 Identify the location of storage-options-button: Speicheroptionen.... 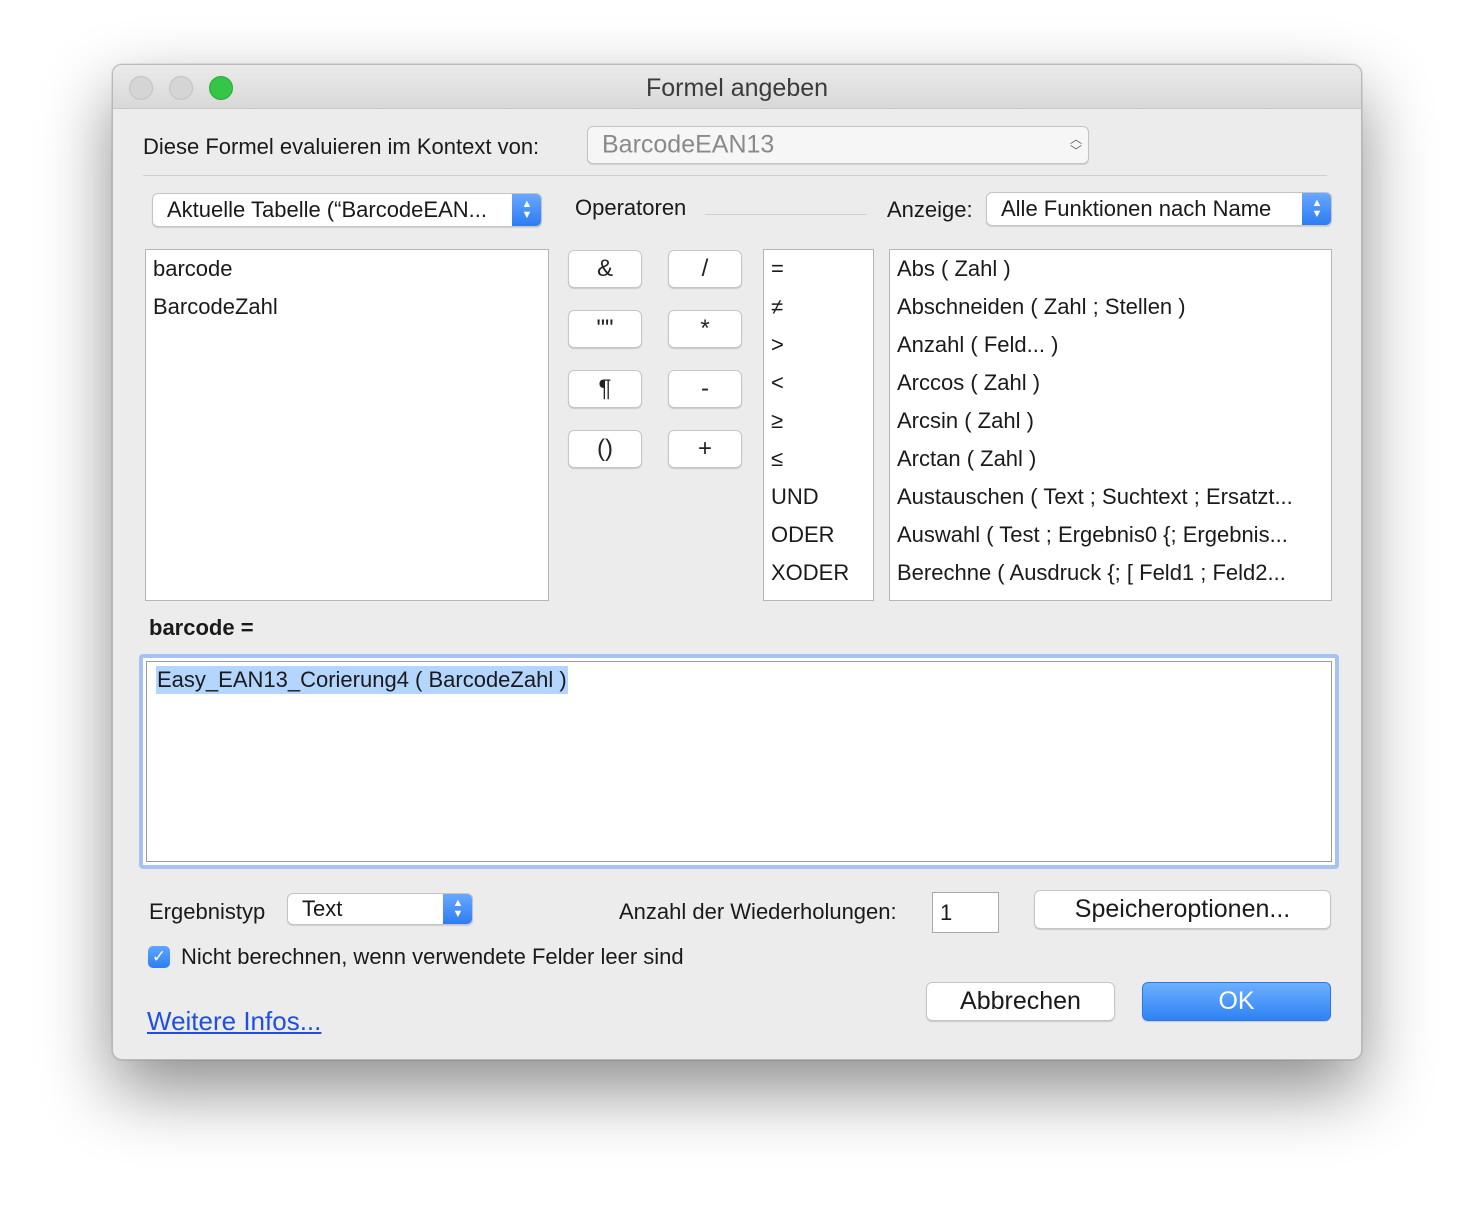
(1182, 909).